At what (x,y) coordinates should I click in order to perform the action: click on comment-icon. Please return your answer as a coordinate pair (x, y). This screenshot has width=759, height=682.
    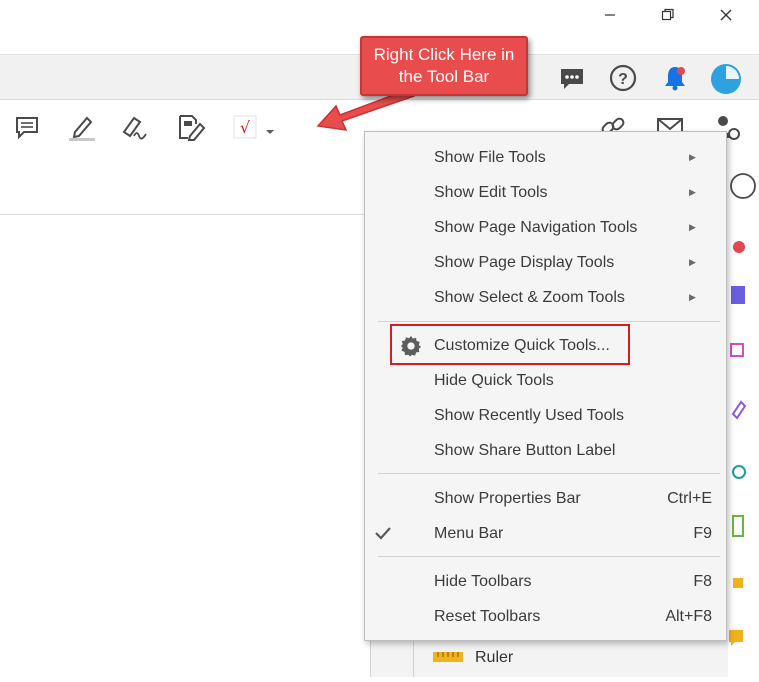
    Looking at the image, I should click on (27, 127).